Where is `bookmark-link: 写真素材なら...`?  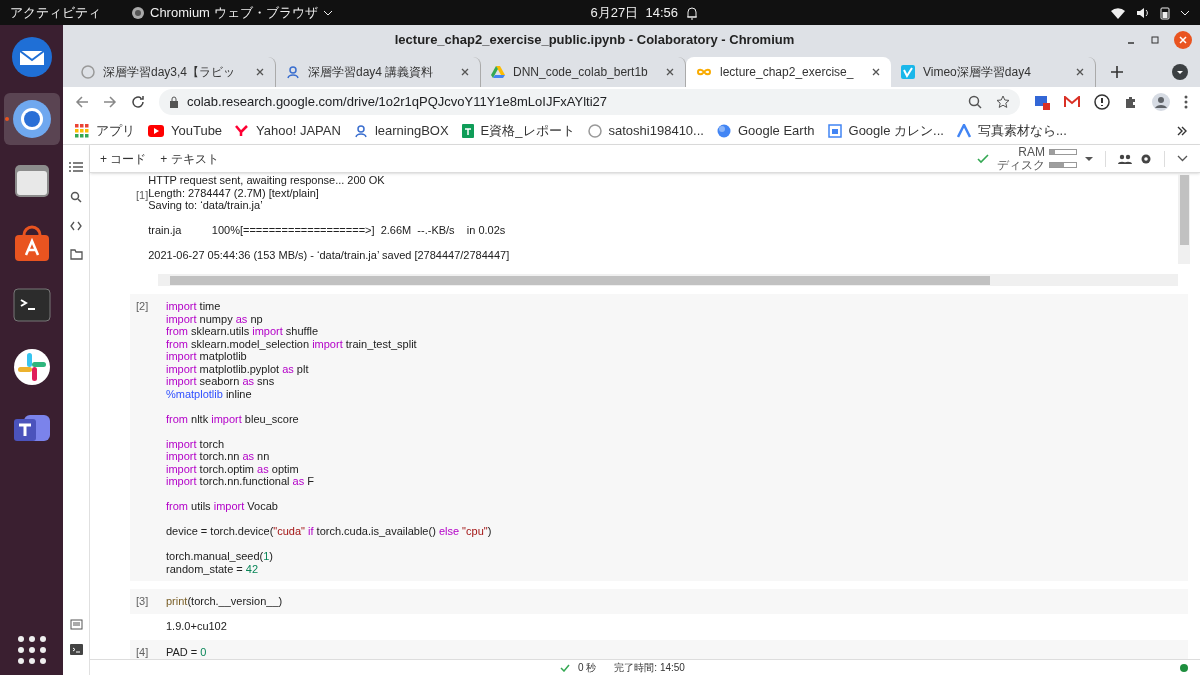
bookmark-link: 写真素材なら... is located at coordinates (1022, 130).